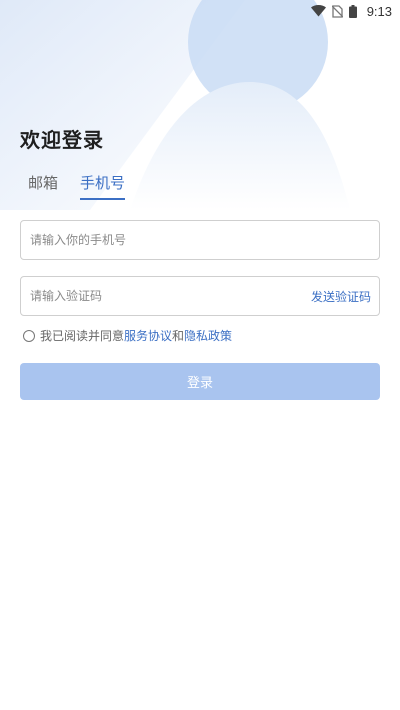 The width and height of the screenshot is (400, 710). I want to click on tab-email: 邮箱, so click(43, 186).